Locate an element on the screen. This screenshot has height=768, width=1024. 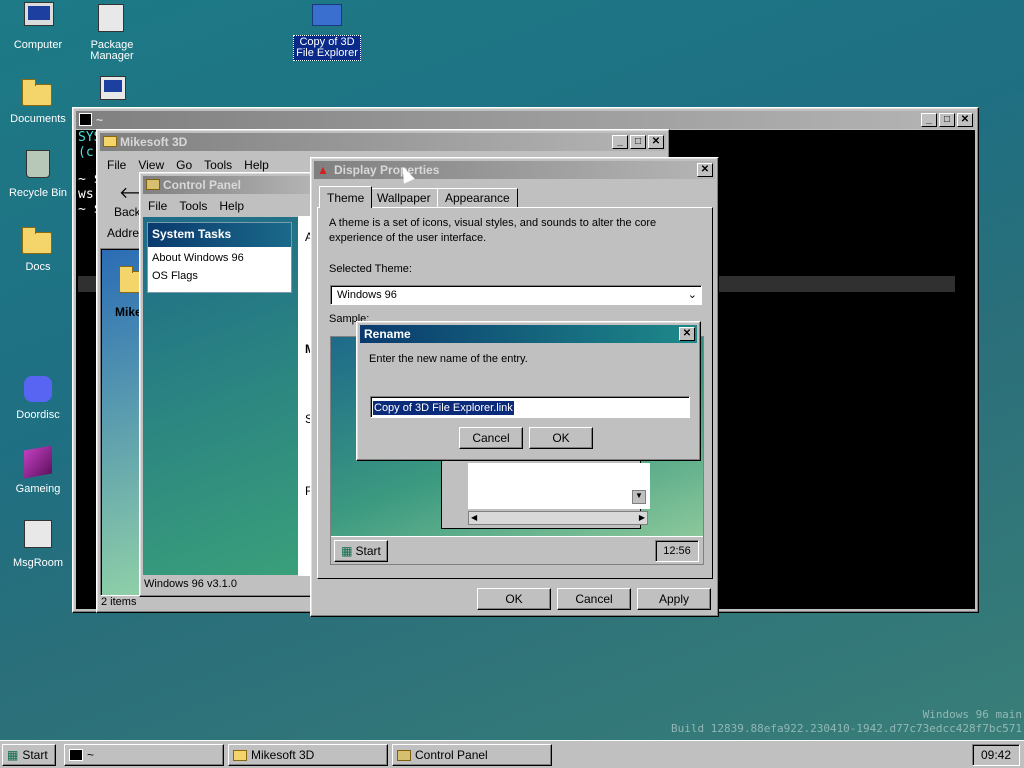
desktop-icon-label: Recycle Bin is located at coordinates (38, 193).